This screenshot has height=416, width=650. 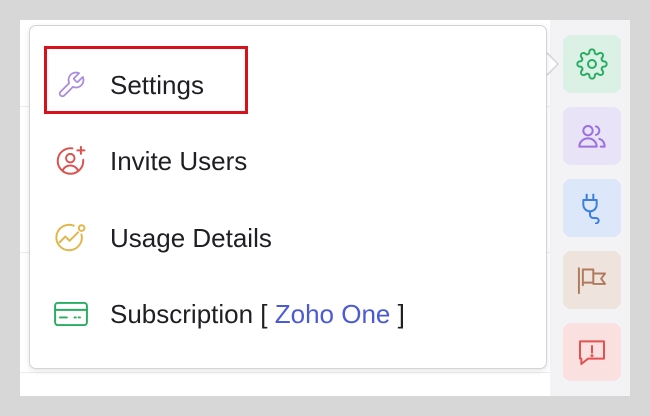 I want to click on subscription-label-suffix: ], so click(x=397, y=314).